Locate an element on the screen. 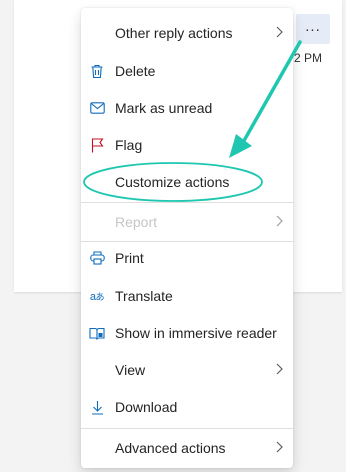 This screenshot has width=346, height=472. menu-item-label: View is located at coordinates (130, 370).